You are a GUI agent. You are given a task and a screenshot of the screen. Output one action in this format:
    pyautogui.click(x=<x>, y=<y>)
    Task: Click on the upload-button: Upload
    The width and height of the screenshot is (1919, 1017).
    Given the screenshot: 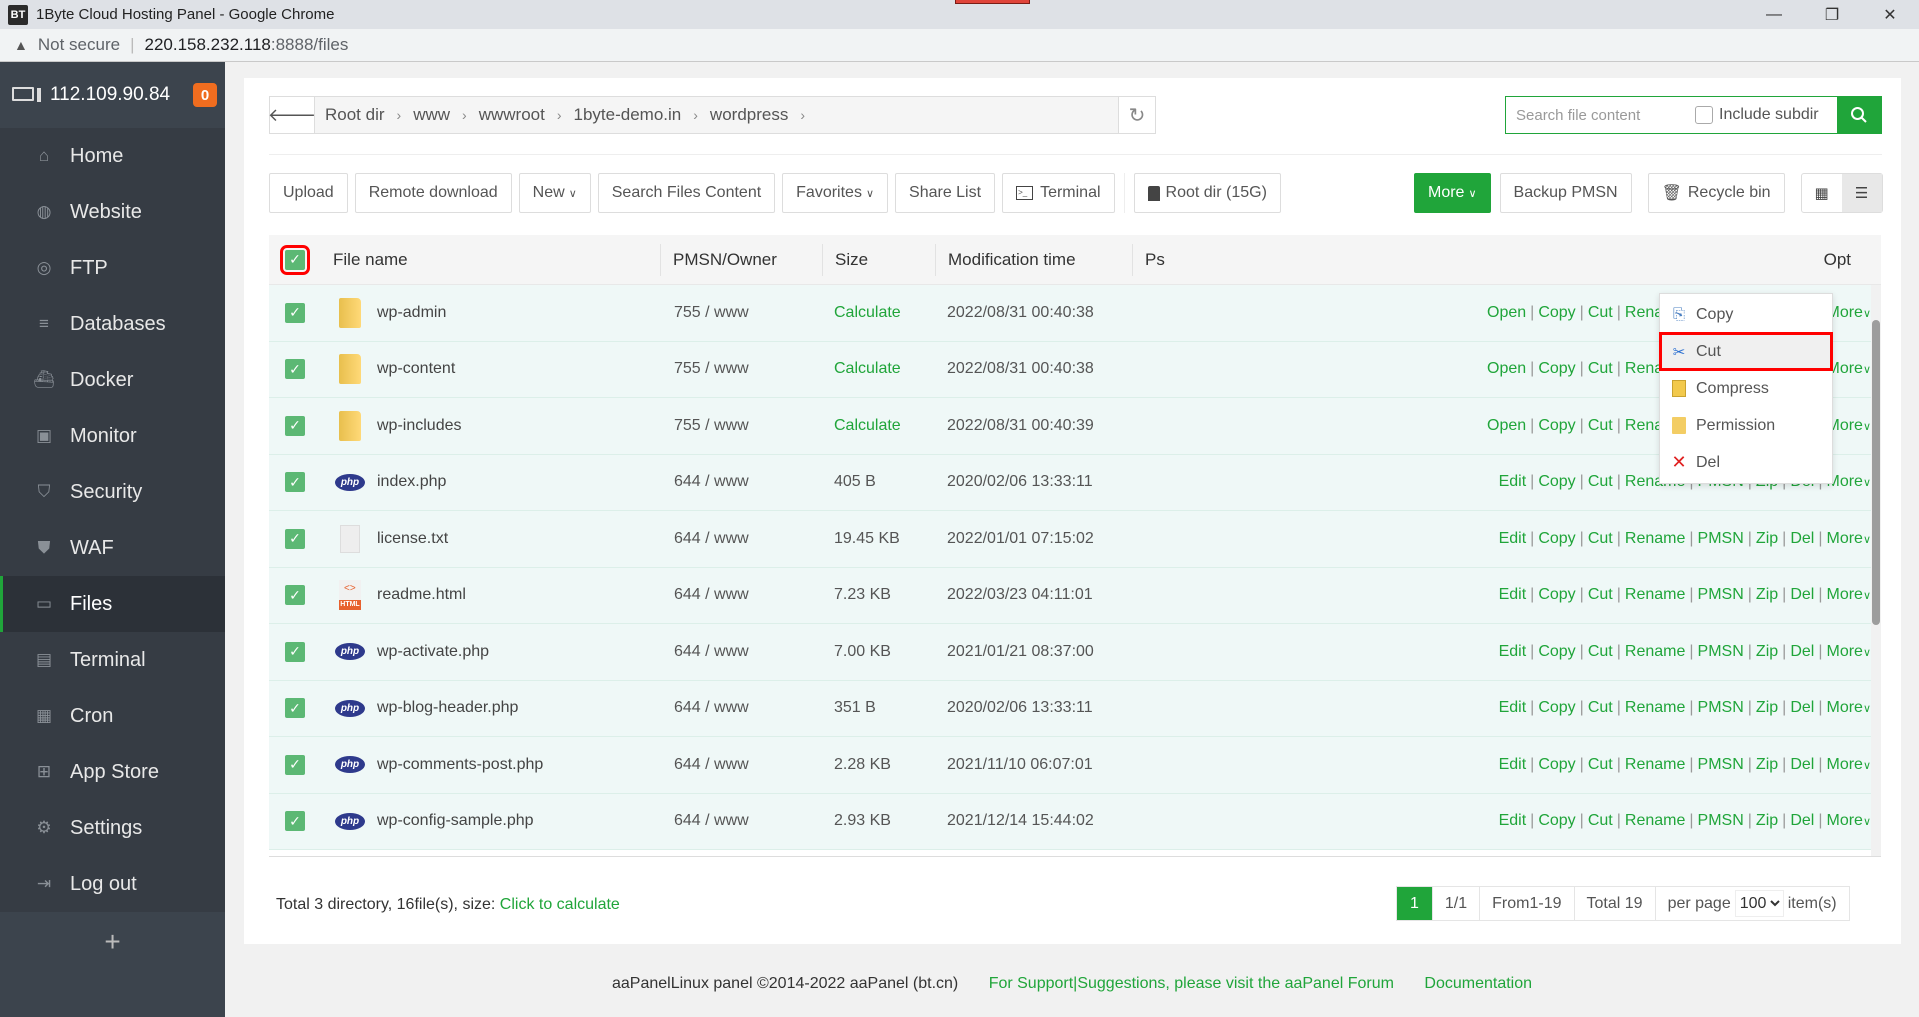 What is the action you would take?
    pyautogui.click(x=308, y=193)
    